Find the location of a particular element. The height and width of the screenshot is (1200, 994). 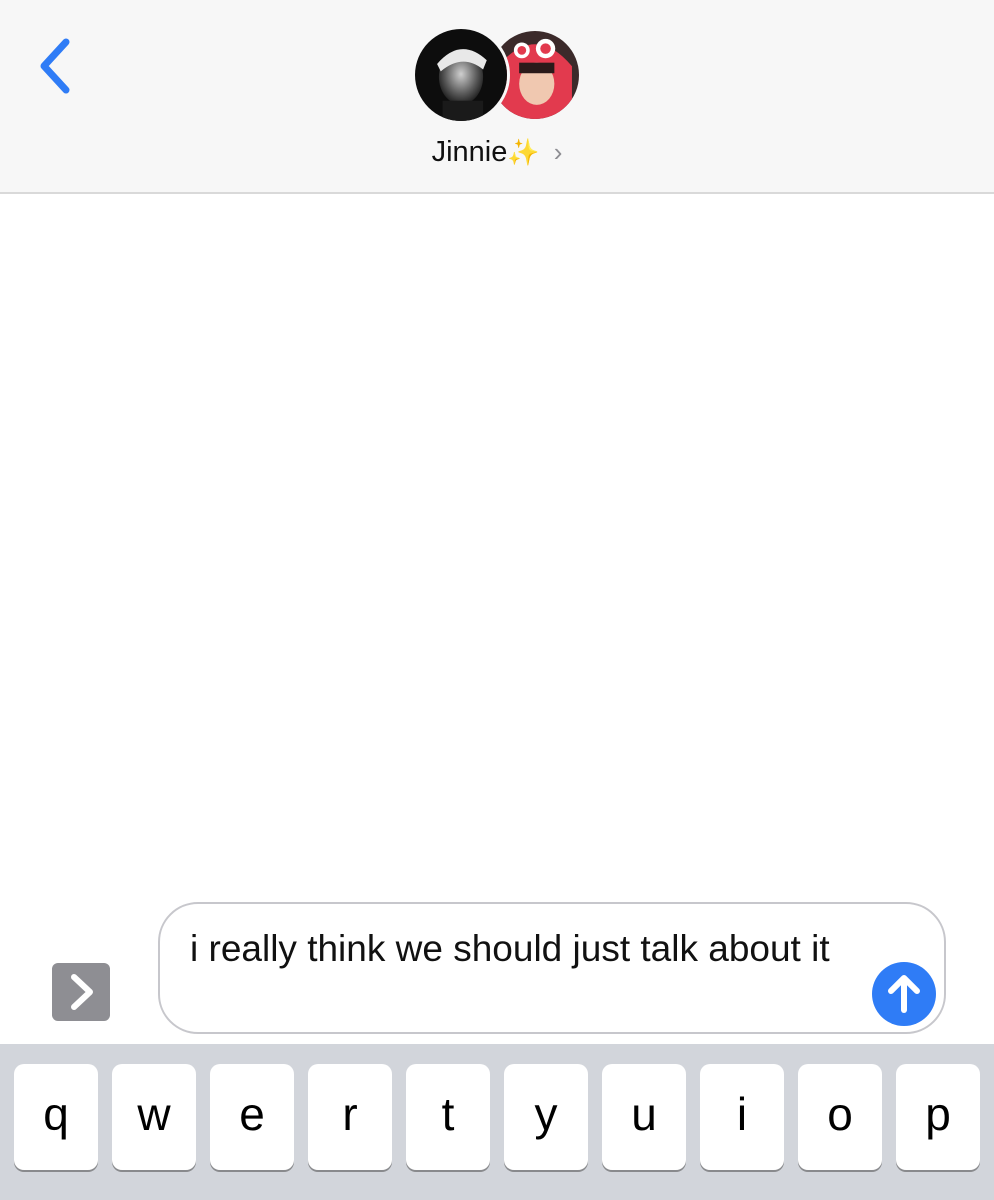

contact-name: Jinnie is located at coordinates (469, 152).